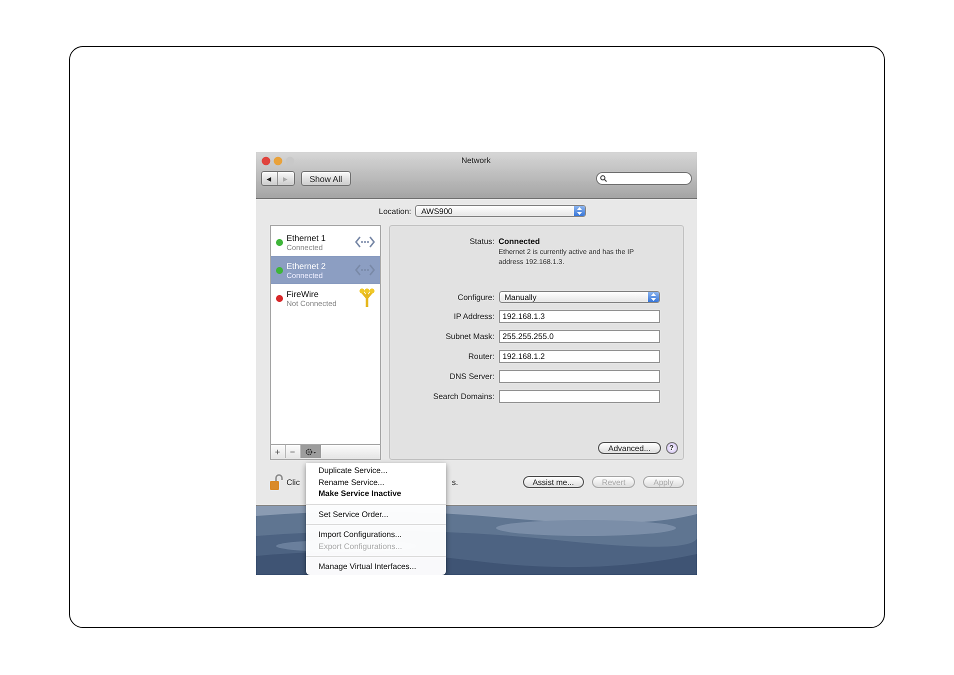 The width and height of the screenshot is (954, 675). Describe the element at coordinates (579, 356) in the screenshot. I see `input-field: 192.168.1.2` at that location.